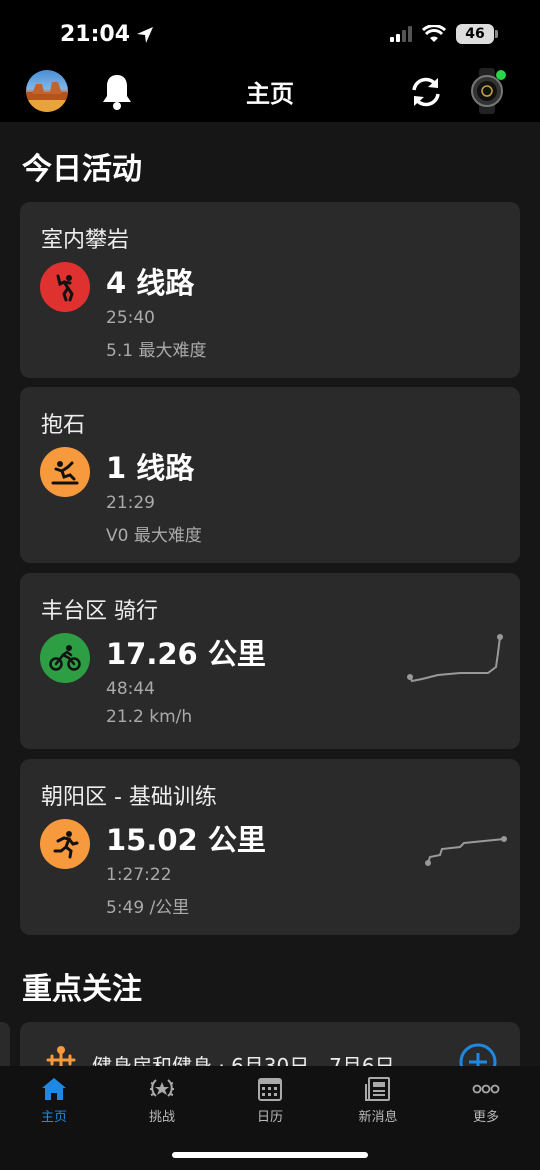 The height and width of the screenshot is (1170, 540). I want to click on fitness-icon, so click(61, 1056).